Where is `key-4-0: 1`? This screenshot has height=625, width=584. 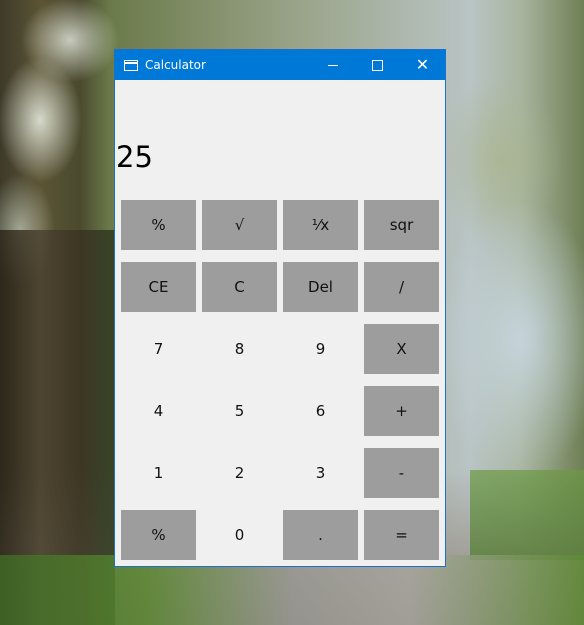
key-4-0: 1 is located at coordinates (158, 473).